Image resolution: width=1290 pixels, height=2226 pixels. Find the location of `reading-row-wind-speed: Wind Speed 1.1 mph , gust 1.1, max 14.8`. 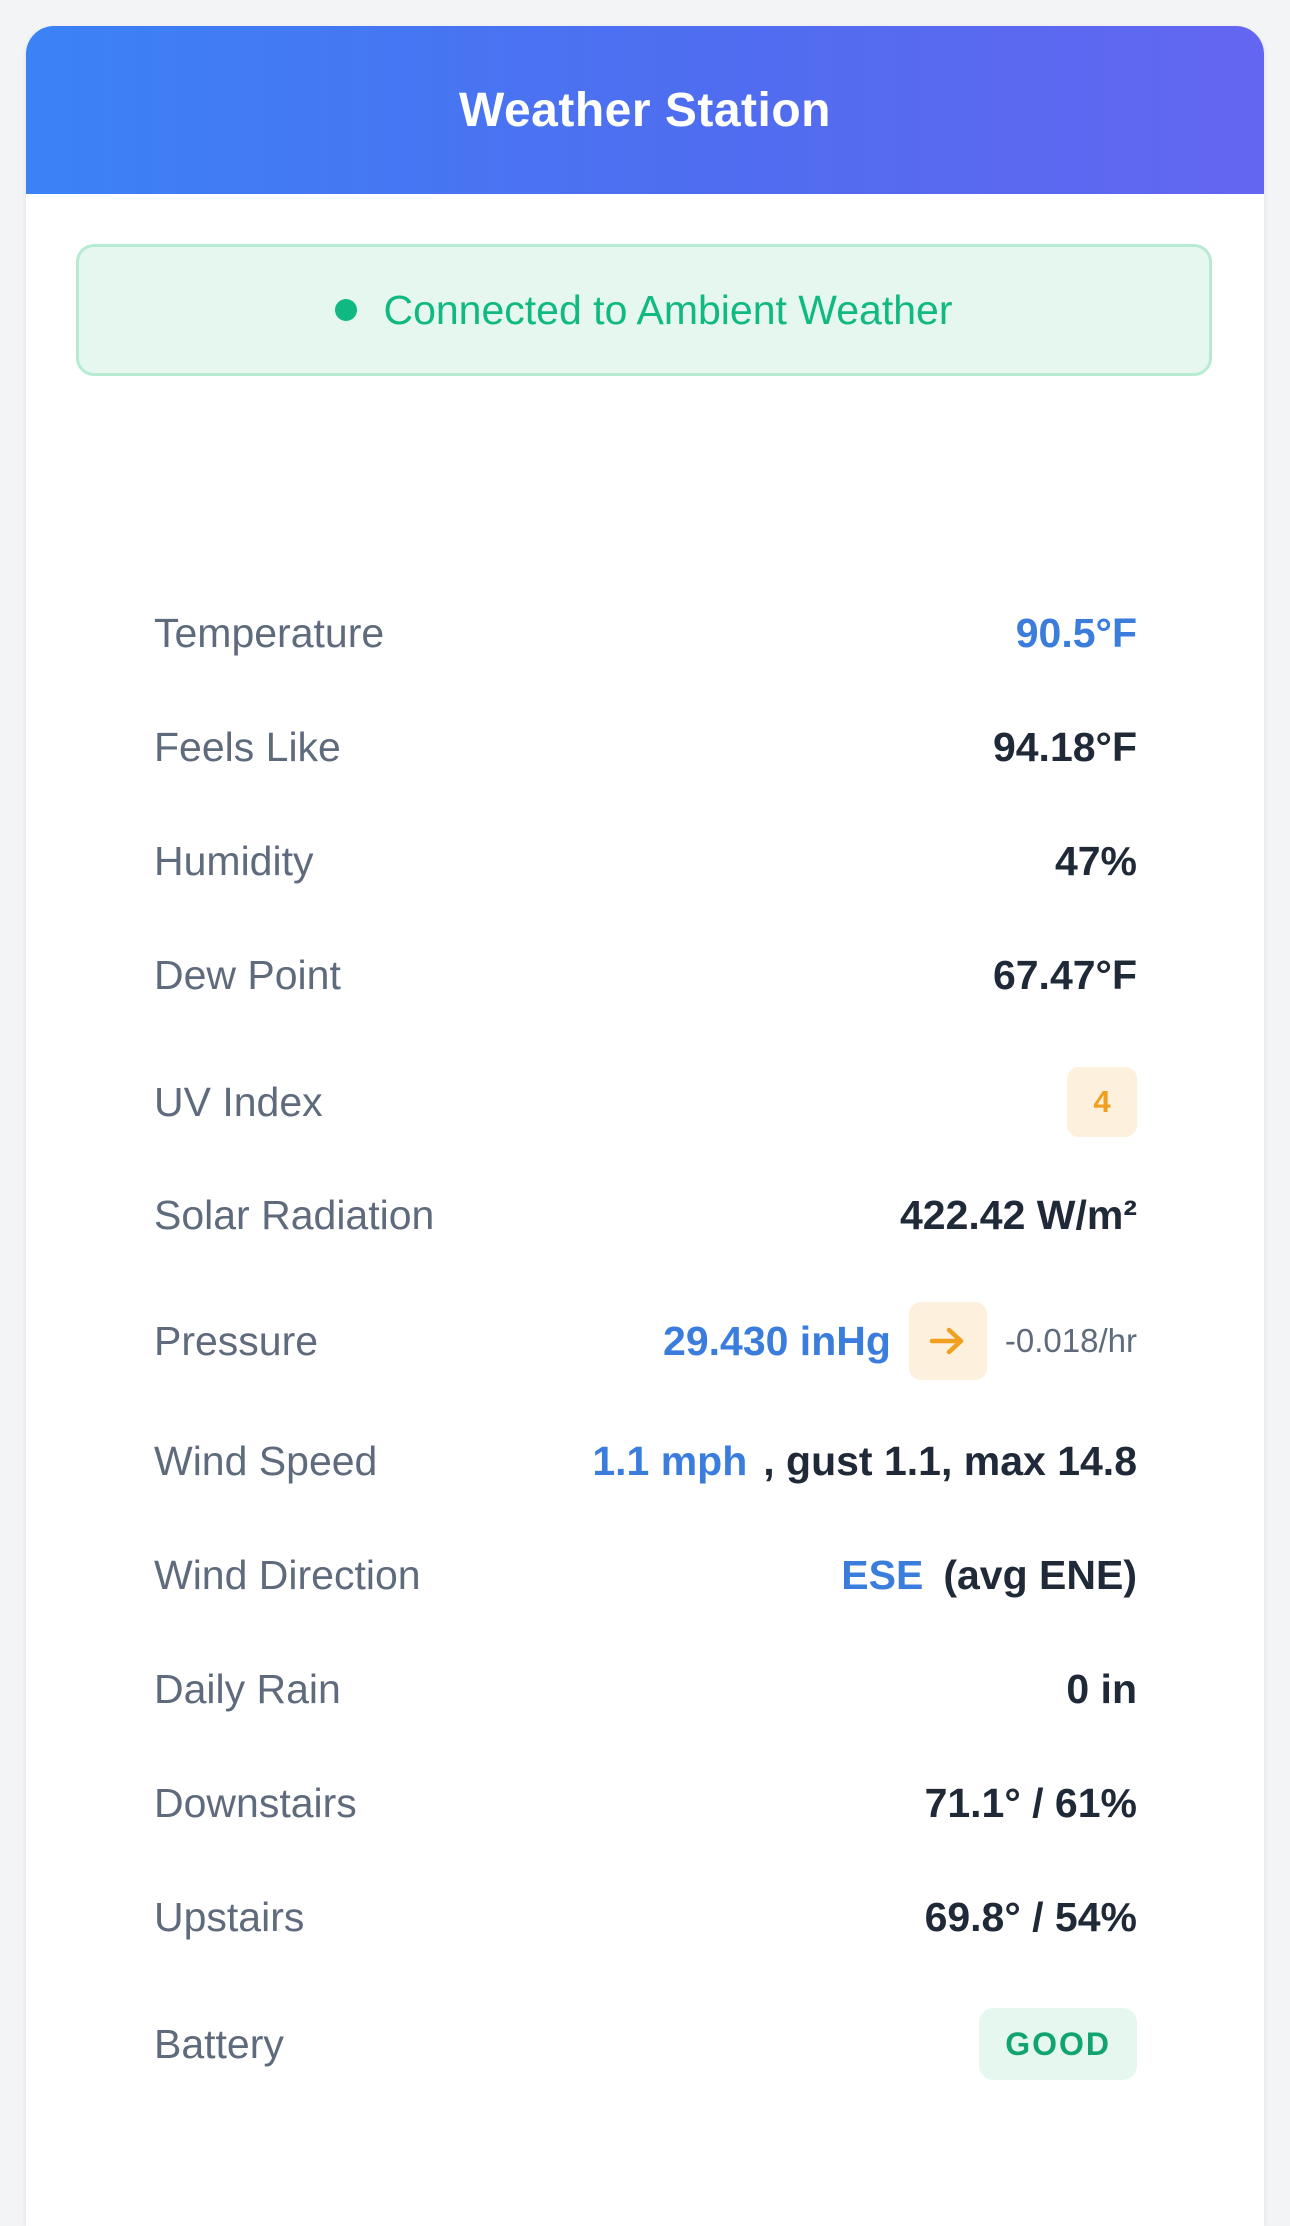

reading-row-wind-speed: Wind Speed 1.1 mph , gust 1.1, max 14.8 is located at coordinates (645, 1461).